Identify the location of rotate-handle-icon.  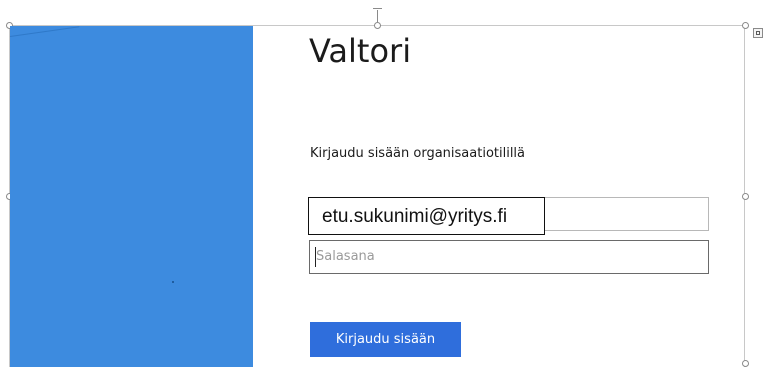
(377, 8).